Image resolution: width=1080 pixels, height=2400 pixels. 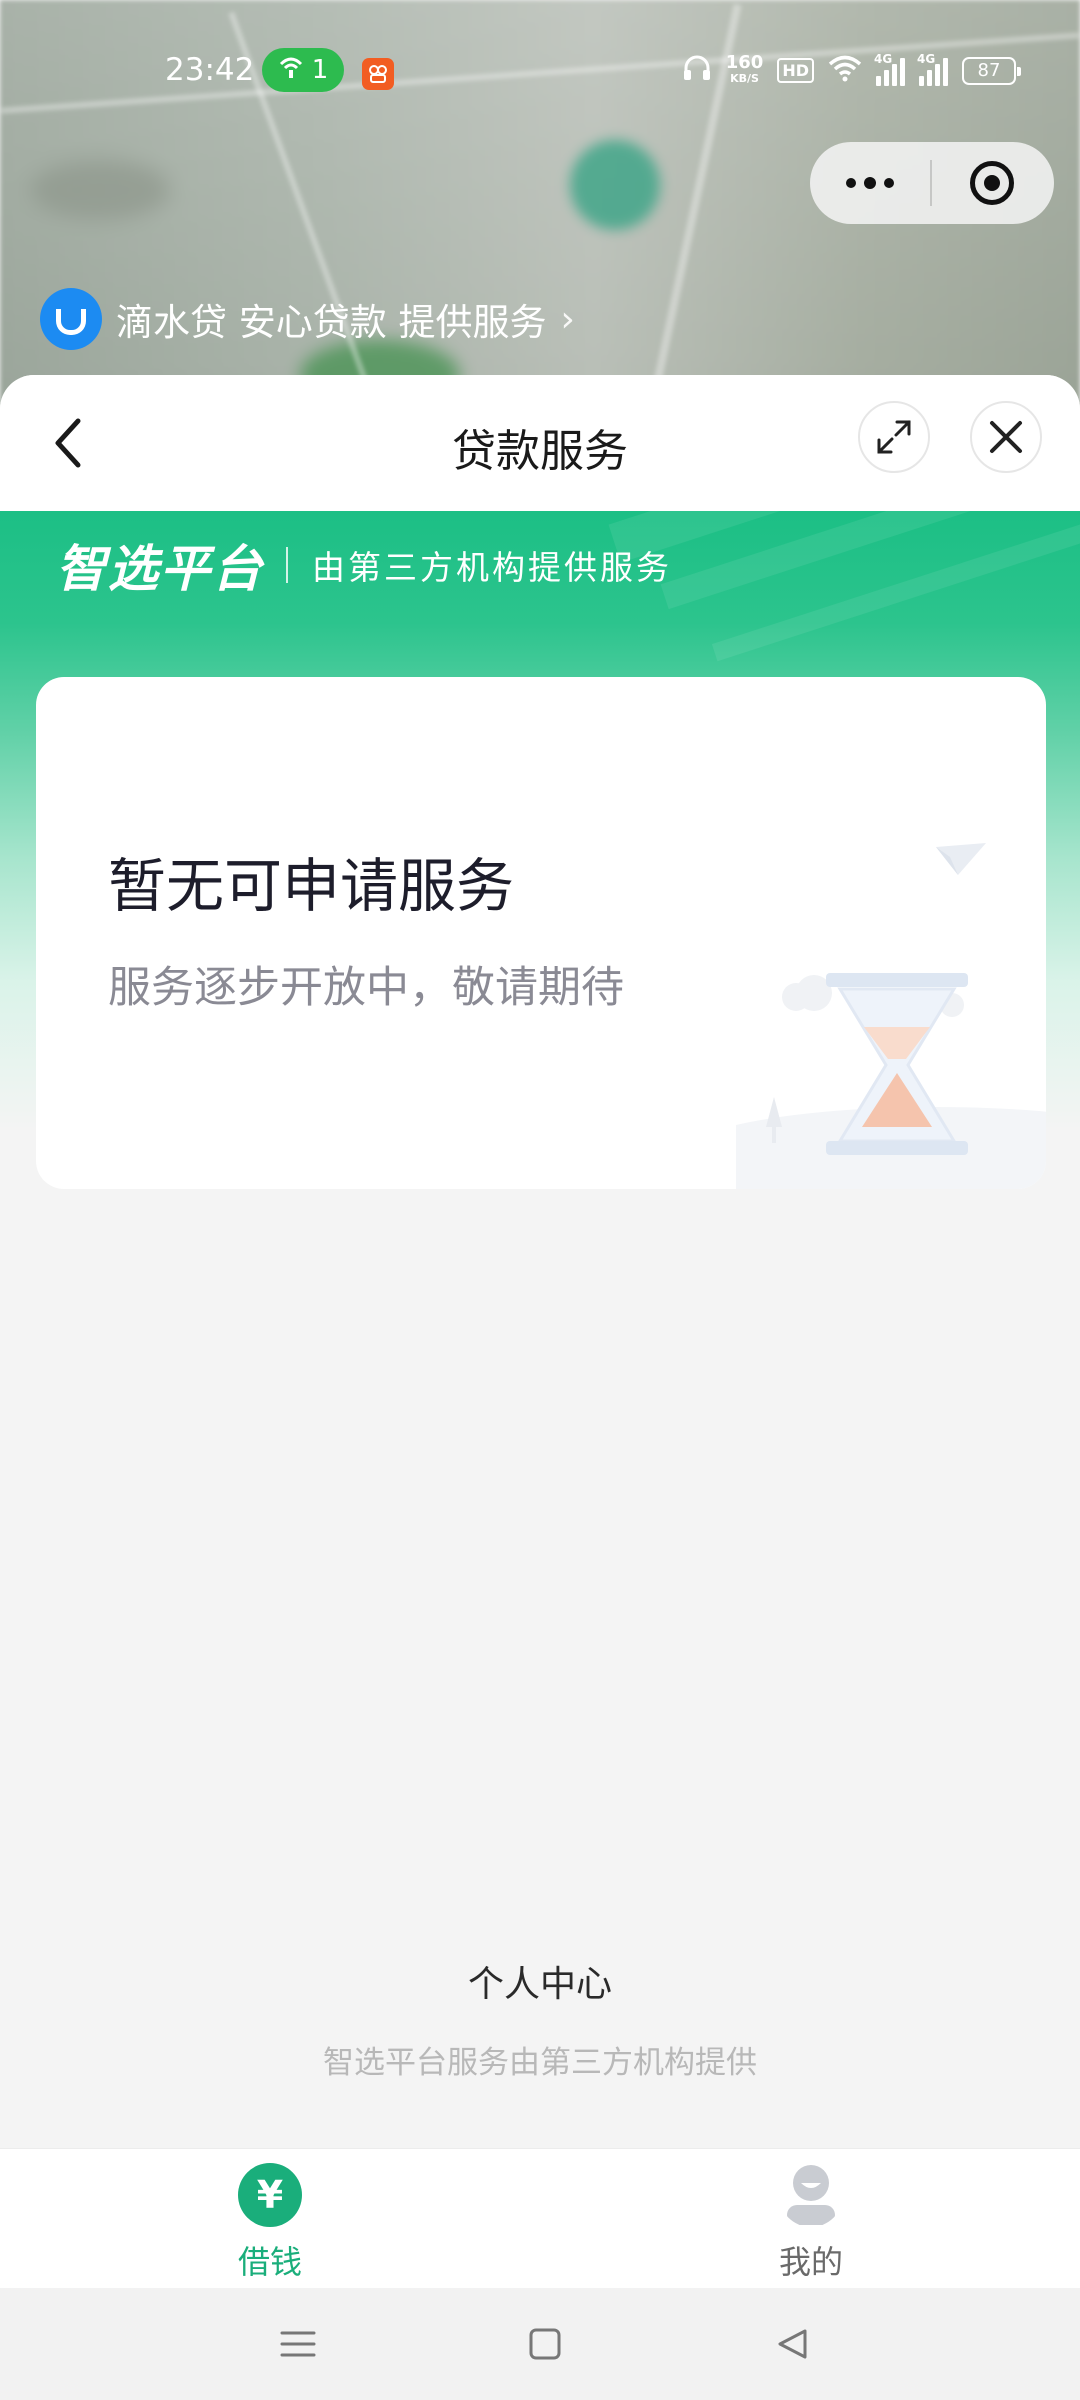 What do you see at coordinates (291, 70) in the screenshot?
I see `hotspot-icon` at bounding box center [291, 70].